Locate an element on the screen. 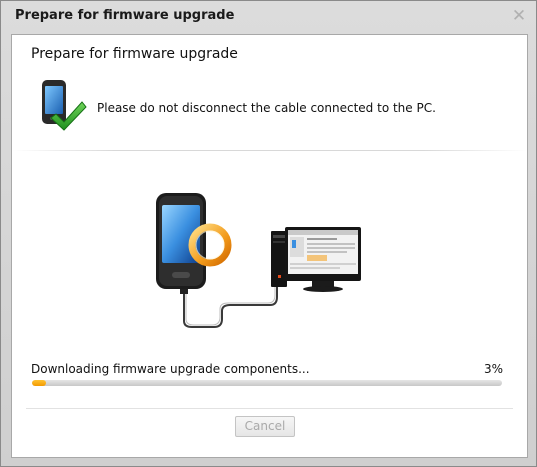  phone-connected-to-pc-illustration is located at coordinates (258, 260).